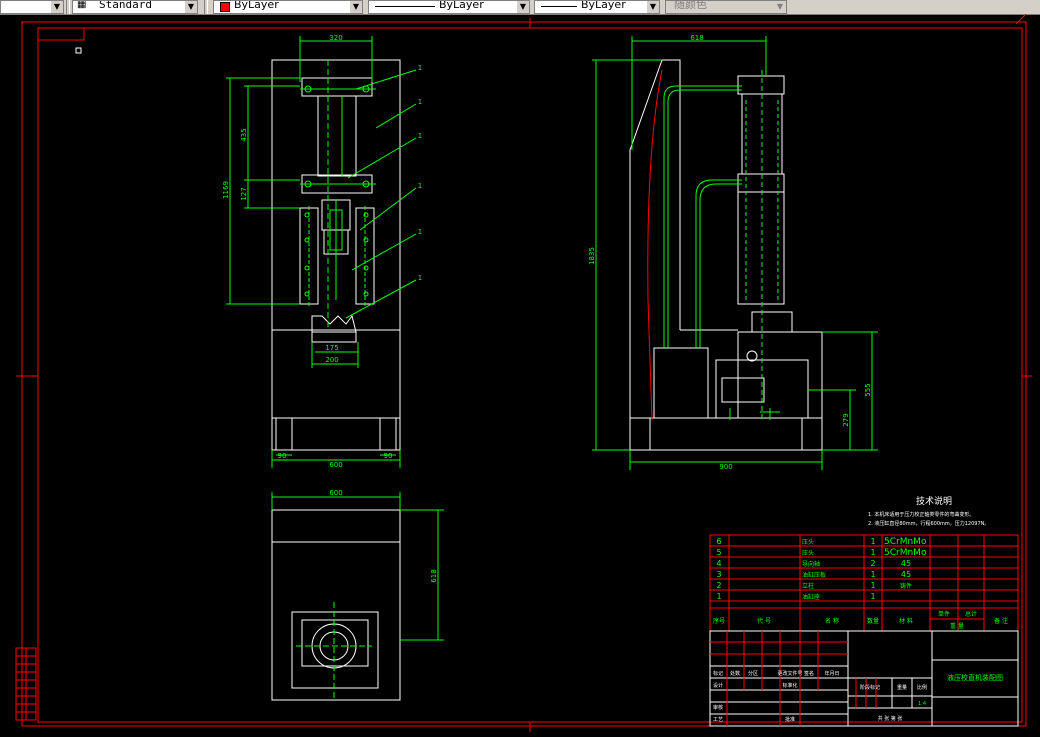  What do you see at coordinates (944, 614) in the screenshot?
I see `bom-header-cell: 单件` at bounding box center [944, 614].